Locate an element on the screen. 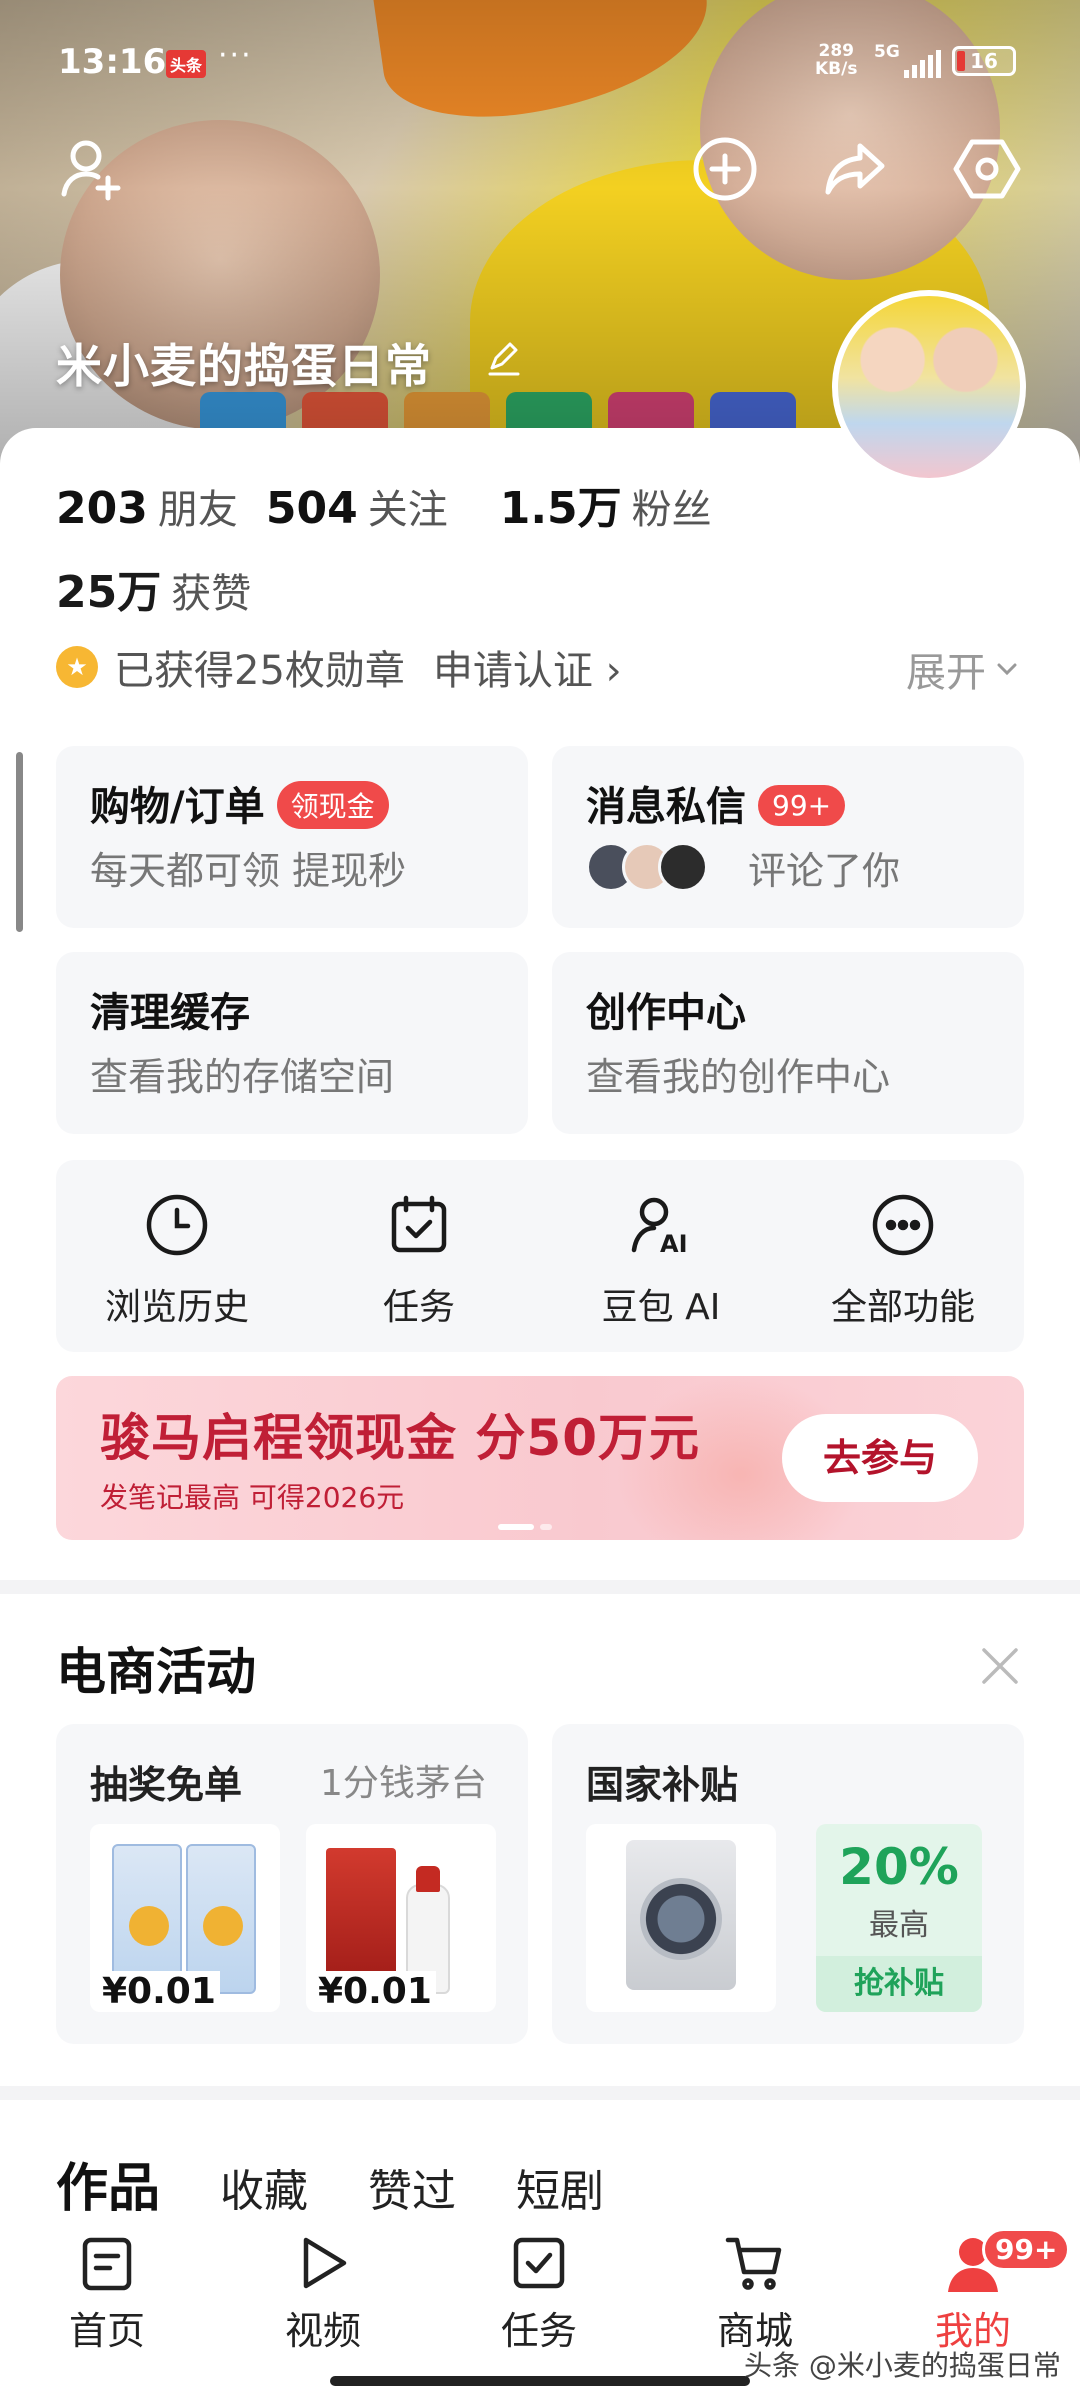  lottery-title: 抽奖免单 is located at coordinates (166, 1785).